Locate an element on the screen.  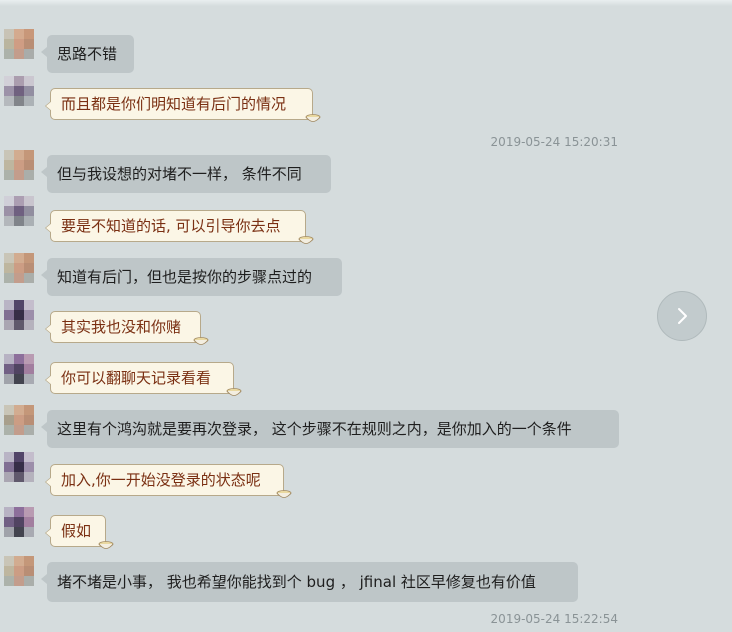
message-text: 思路不错 is located at coordinates (87, 54).